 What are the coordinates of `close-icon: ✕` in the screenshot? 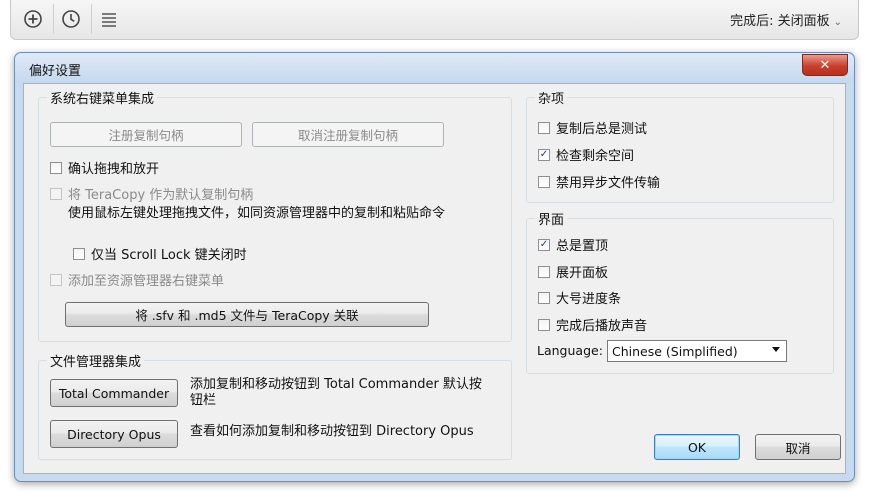 It's located at (825, 65).